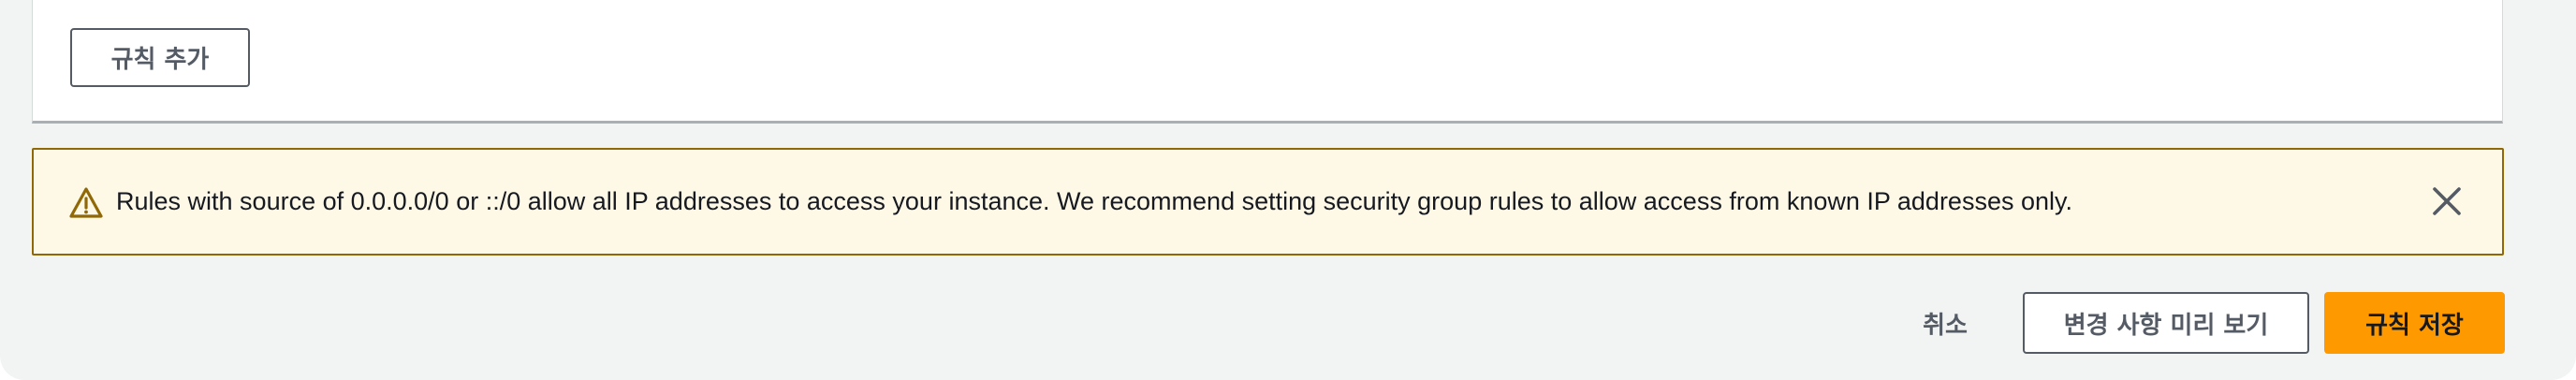 The image size is (2576, 380). I want to click on cancel-button: 취소, so click(1945, 323).